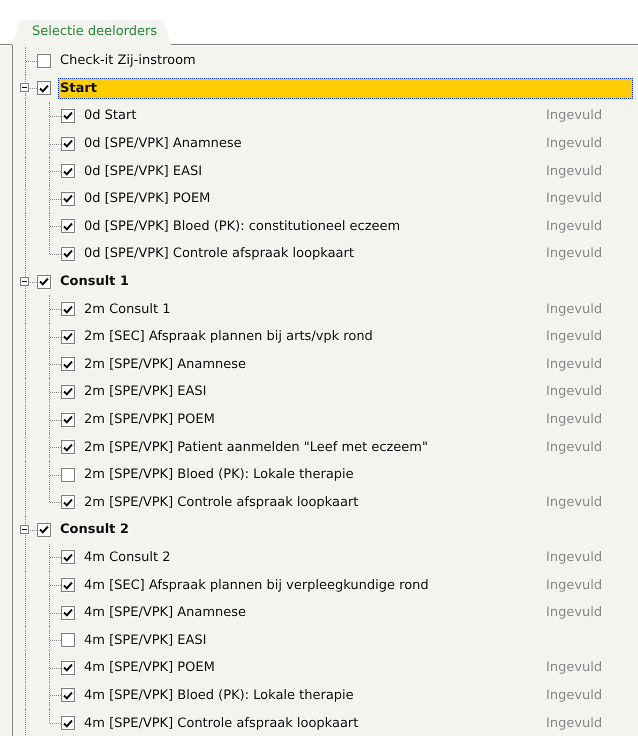  What do you see at coordinates (311, 695) in the screenshot?
I see `tree-item-label: 4m [SPE/VPK] Bloed (PK): Lokale therapie` at bounding box center [311, 695].